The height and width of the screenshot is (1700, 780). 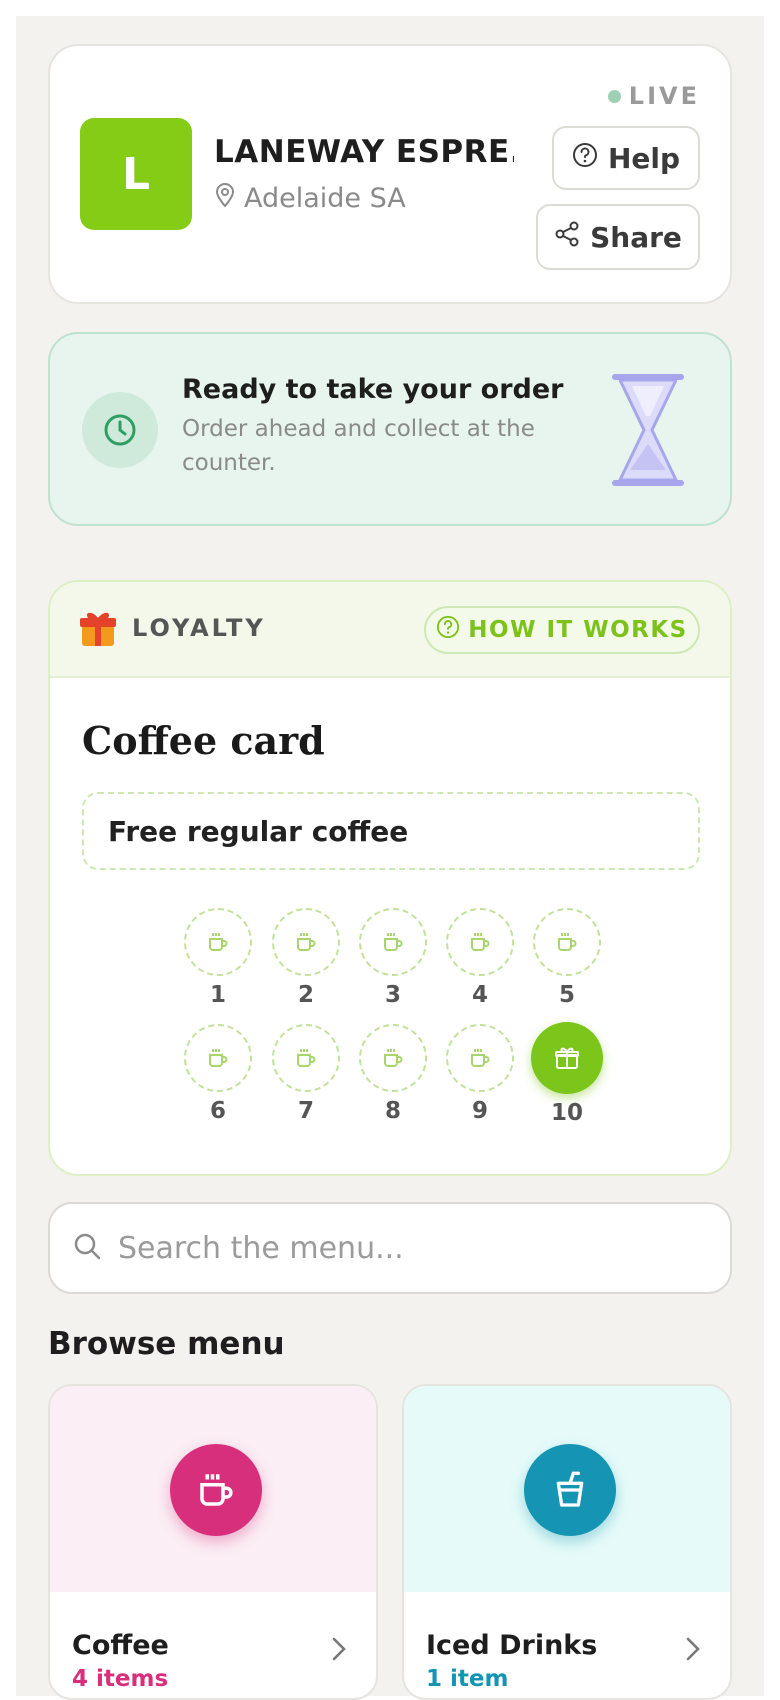 What do you see at coordinates (217, 1111) in the screenshot?
I see `stamp-number: 6` at bounding box center [217, 1111].